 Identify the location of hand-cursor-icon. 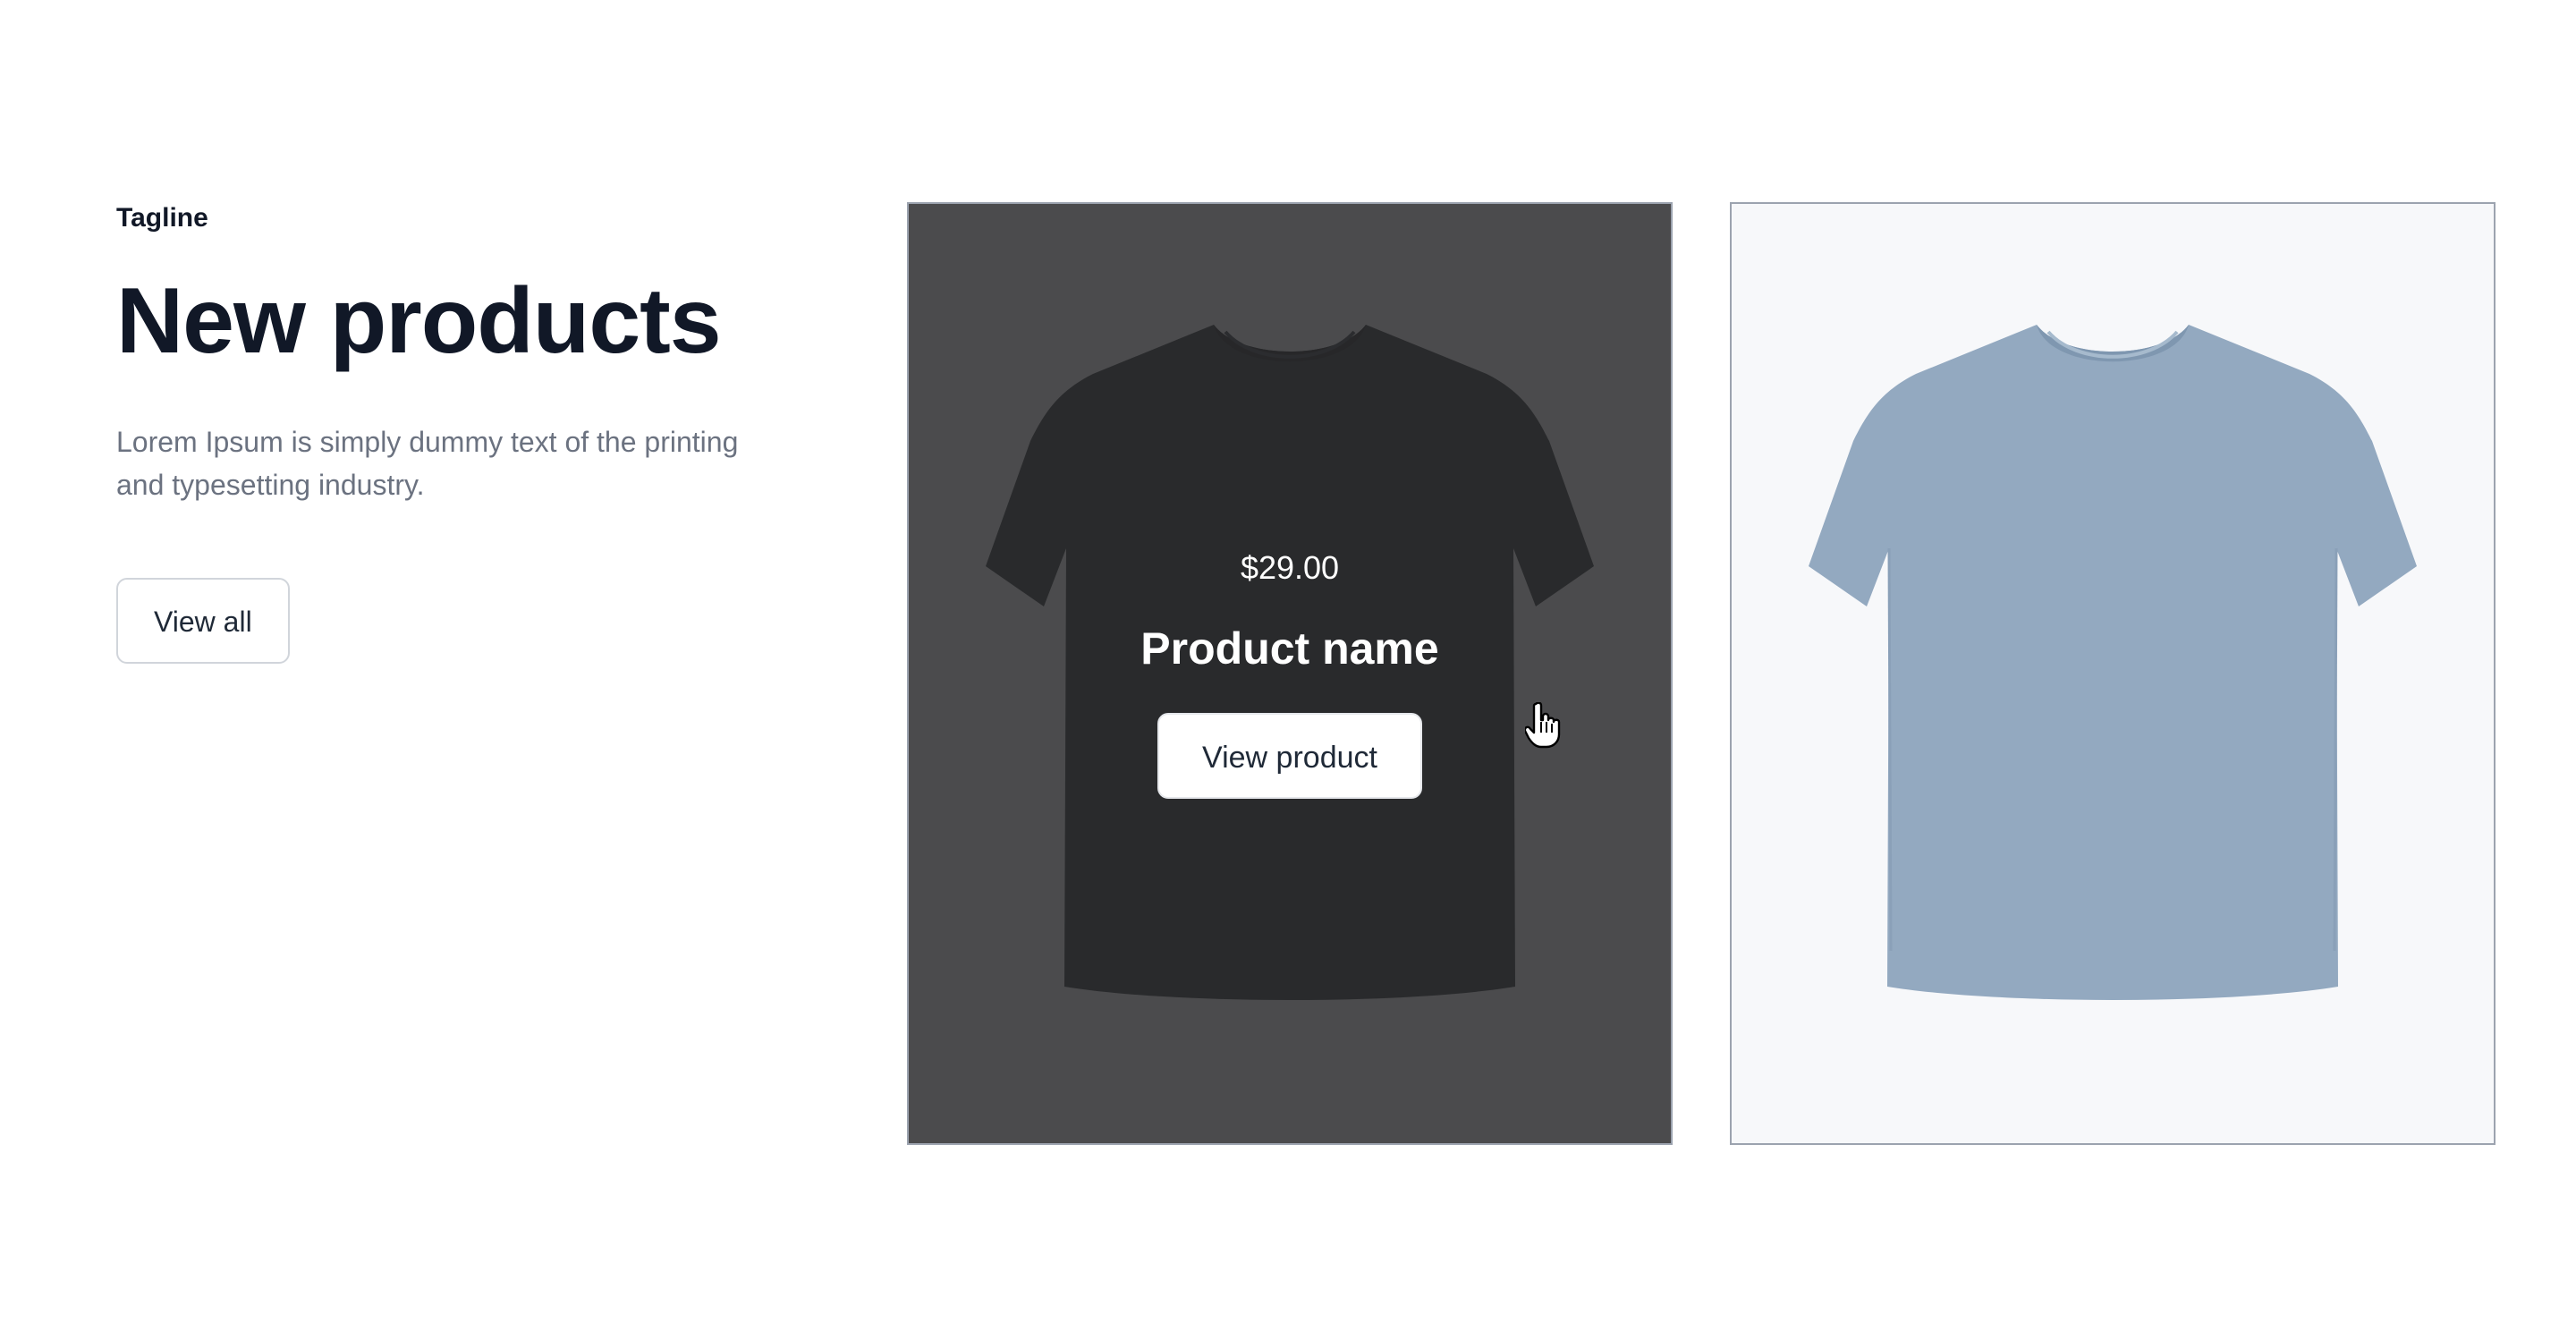
(1543, 726).